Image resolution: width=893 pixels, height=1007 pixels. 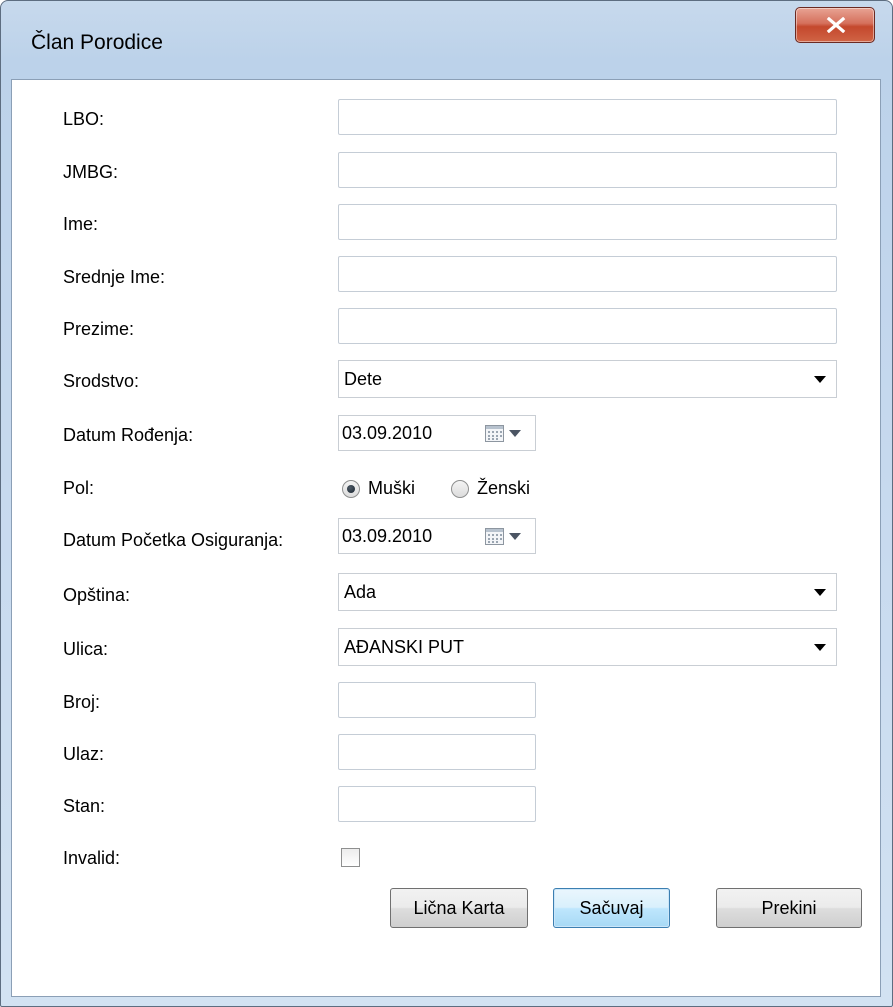 I want to click on jmbg-label: JMBG:, so click(x=91, y=172).